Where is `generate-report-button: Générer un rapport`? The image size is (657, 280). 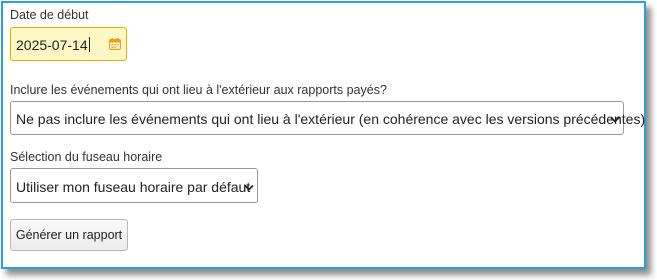 generate-report-button: Générer un rapport is located at coordinates (69, 235).